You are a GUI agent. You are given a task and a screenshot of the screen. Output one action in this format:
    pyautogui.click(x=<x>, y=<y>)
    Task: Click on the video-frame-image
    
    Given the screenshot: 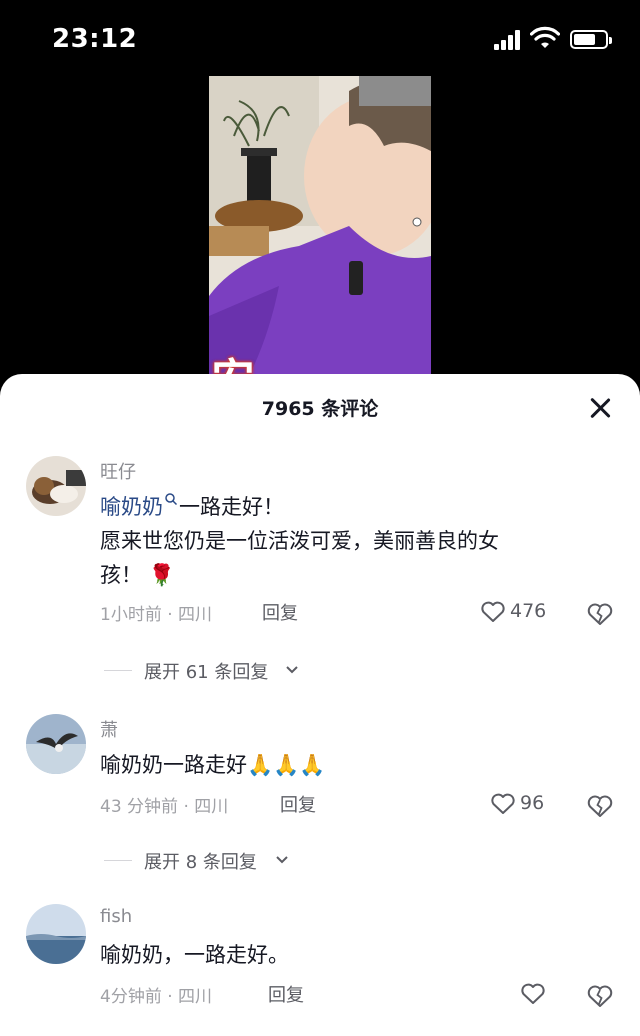 What is the action you would take?
    pyautogui.click(x=320, y=226)
    